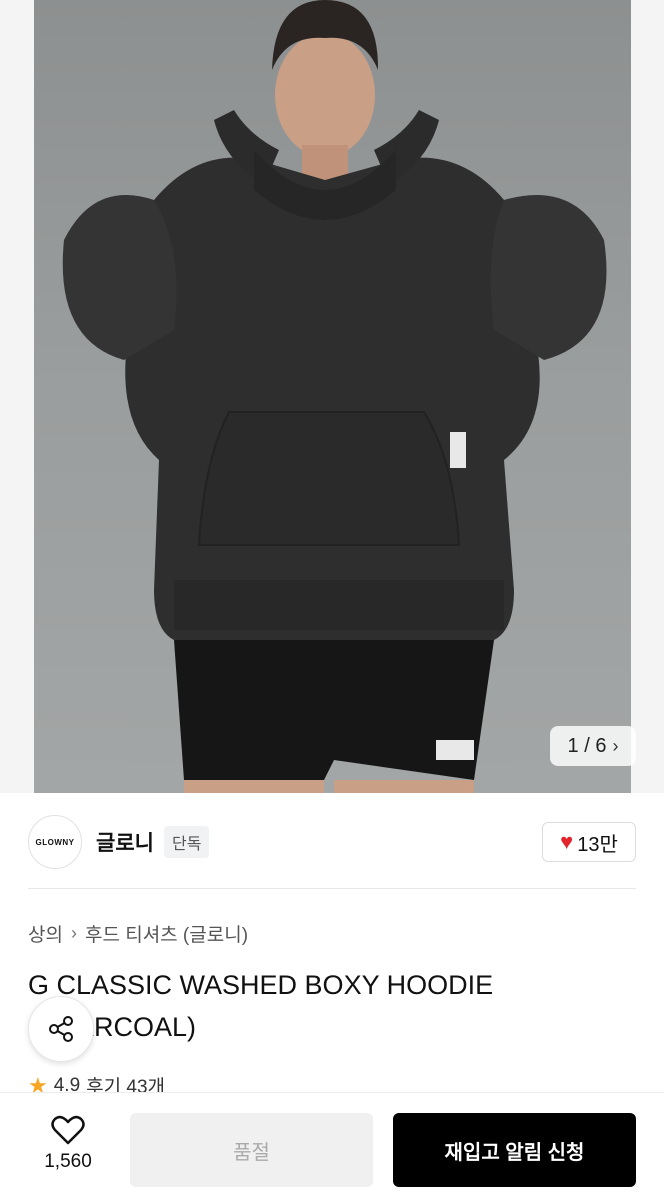 The width and height of the screenshot is (664, 1200). I want to click on share-icon, so click(61, 1029).